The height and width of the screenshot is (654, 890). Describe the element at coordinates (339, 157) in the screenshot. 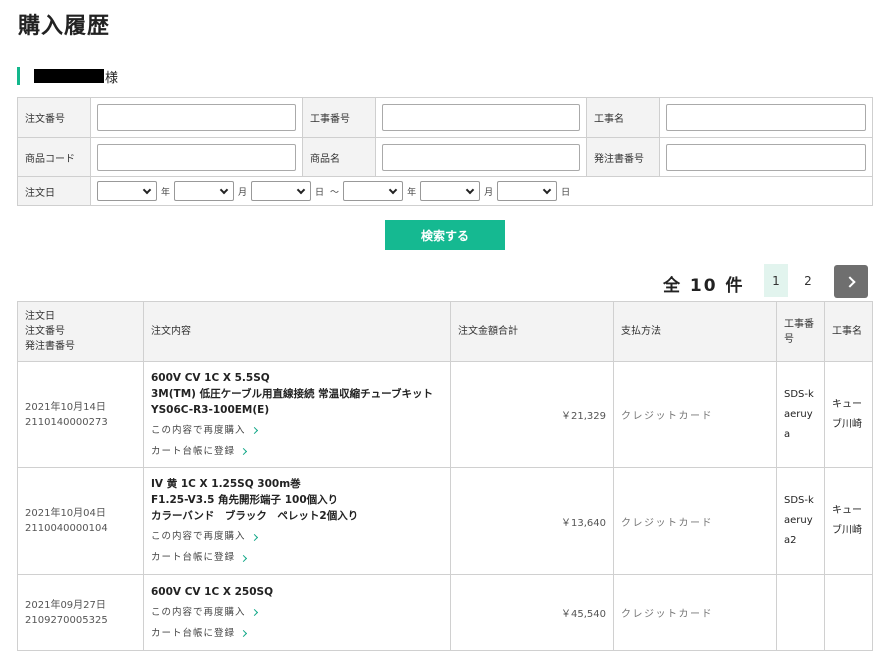

I see `product-name-label: 商品名` at that location.